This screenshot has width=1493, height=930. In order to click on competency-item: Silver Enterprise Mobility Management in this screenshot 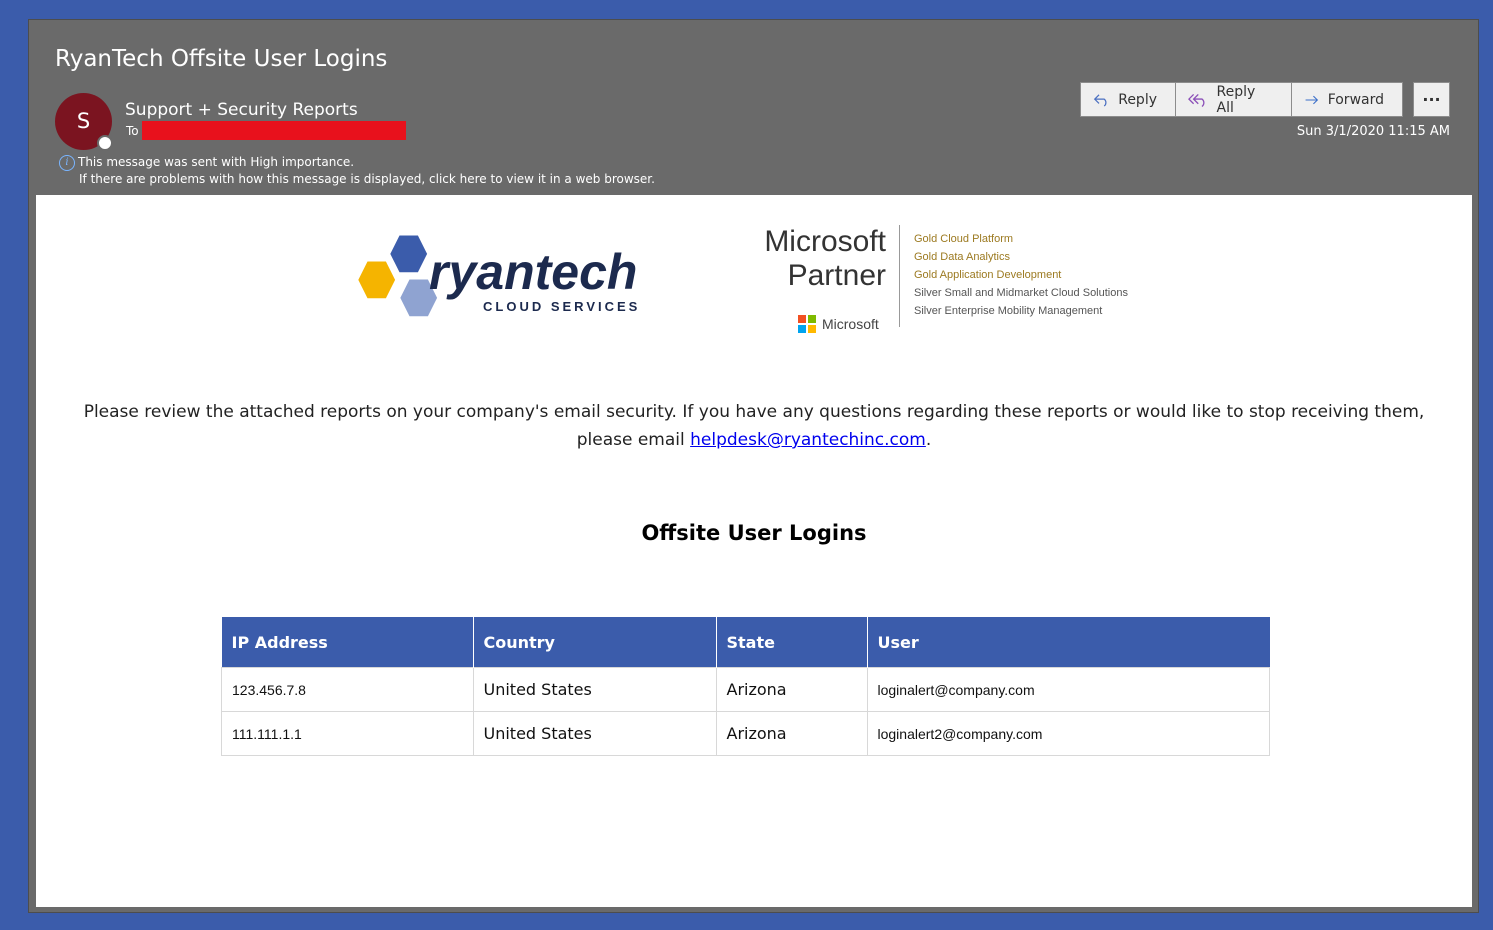, I will do `click(1008, 311)`.